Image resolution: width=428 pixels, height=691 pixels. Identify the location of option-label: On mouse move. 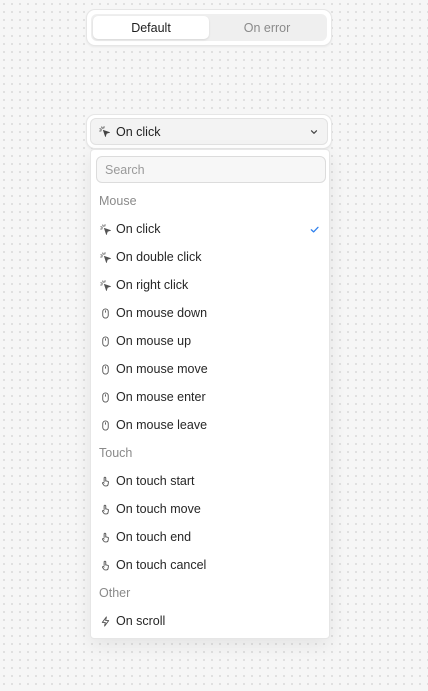
(162, 369).